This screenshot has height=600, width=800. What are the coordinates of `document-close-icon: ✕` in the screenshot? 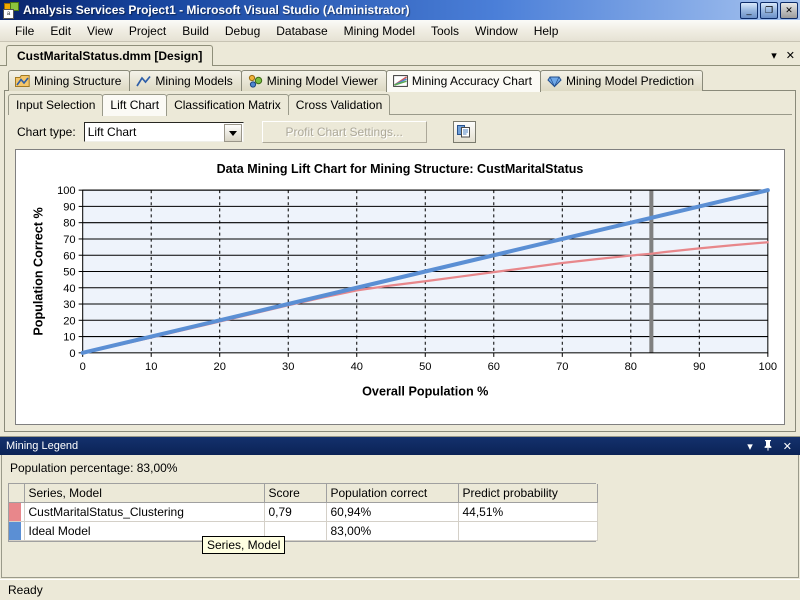 It's located at (790, 56).